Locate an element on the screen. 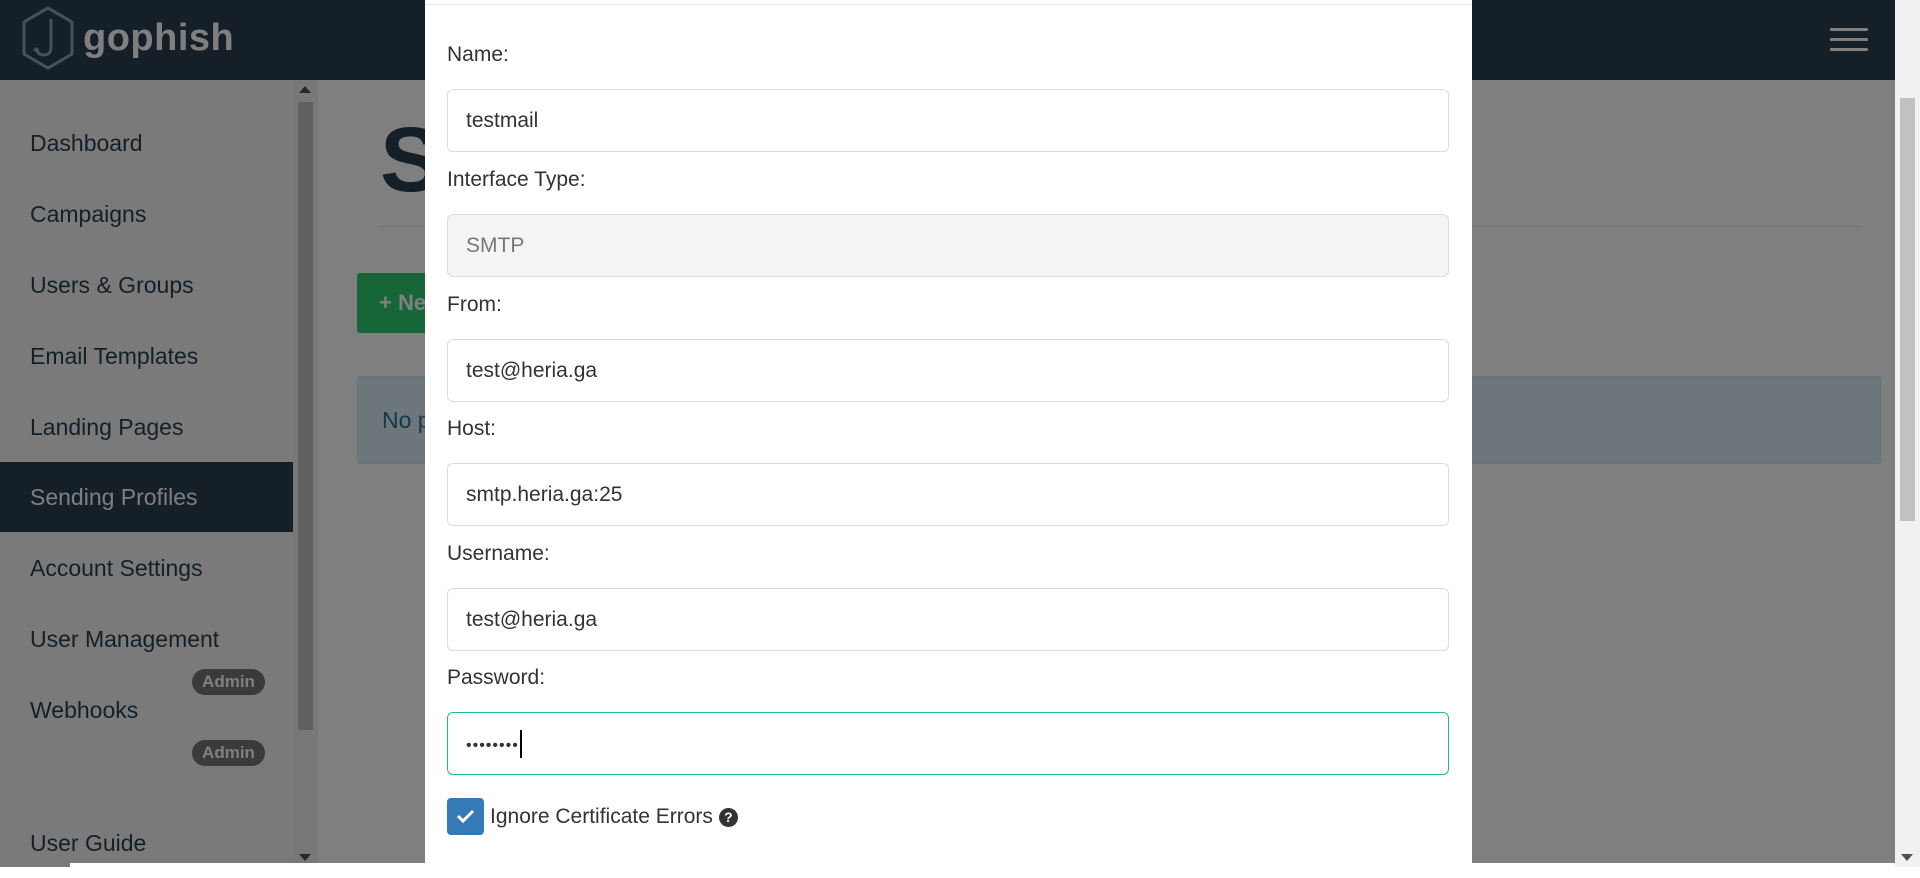 The image size is (1920, 878). ignore-cert-label-row: Ignore Certificate Errors? is located at coordinates (614, 817).